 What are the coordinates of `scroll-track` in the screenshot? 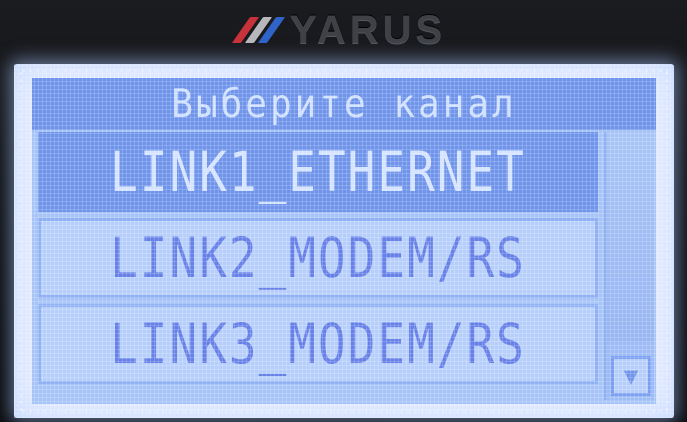 It's located at (630, 237).